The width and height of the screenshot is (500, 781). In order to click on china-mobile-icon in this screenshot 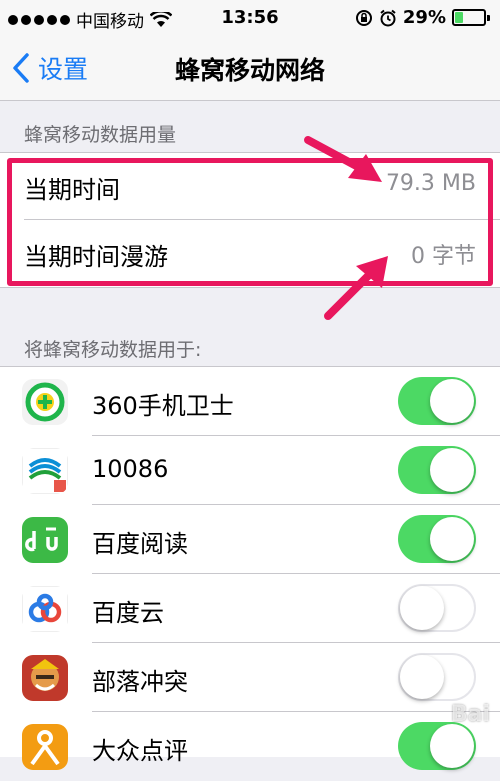, I will do `click(45, 471)`.